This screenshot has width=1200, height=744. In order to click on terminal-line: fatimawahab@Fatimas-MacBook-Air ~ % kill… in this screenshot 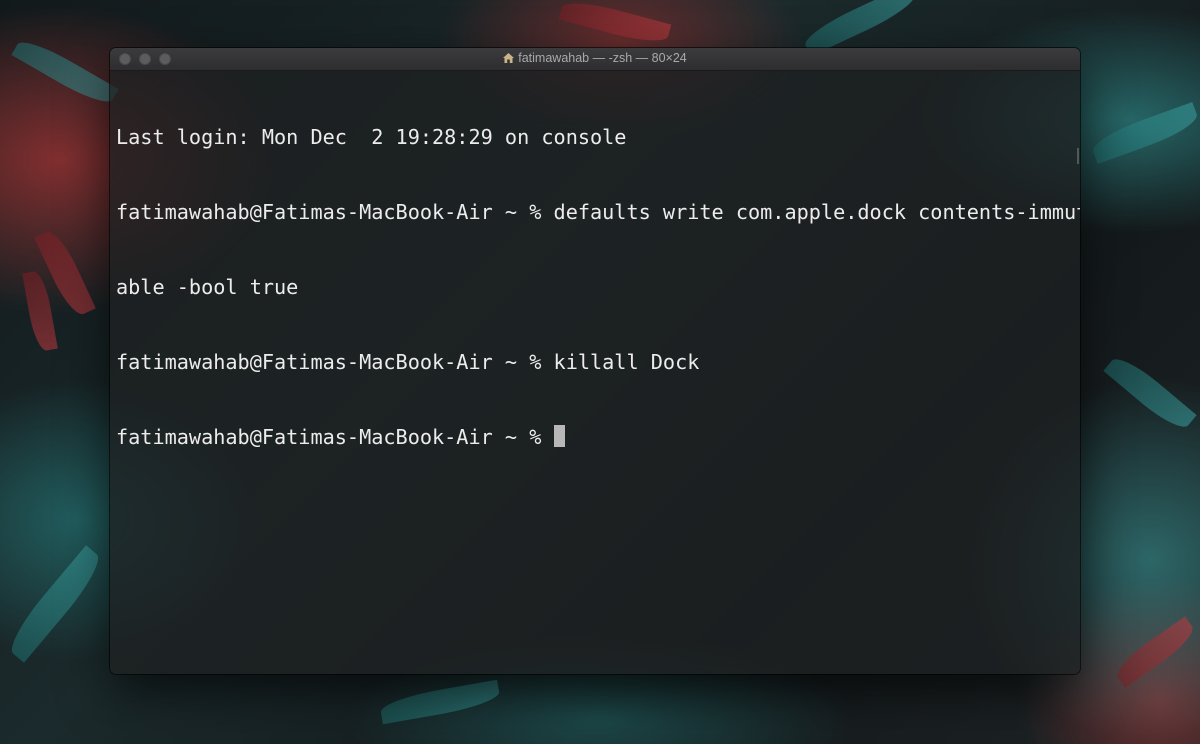, I will do `click(408, 362)`.